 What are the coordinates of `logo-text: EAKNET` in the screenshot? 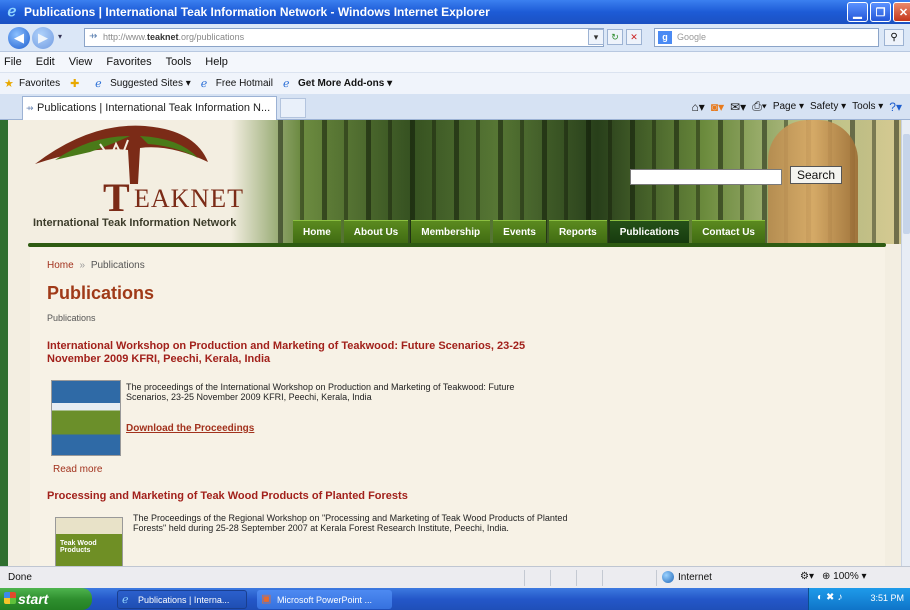 It's located at (189, 198).